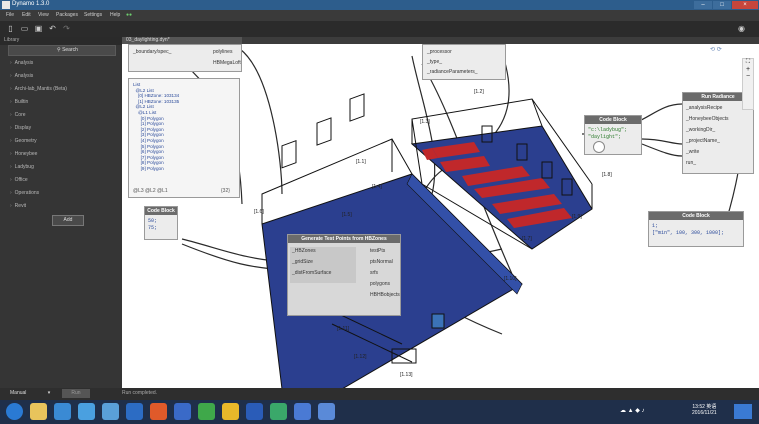 Image resolution: width=759 pixels, height=424 pixels. I want to click on library-item-honeybee: › Honeybee, so click(23, 154).